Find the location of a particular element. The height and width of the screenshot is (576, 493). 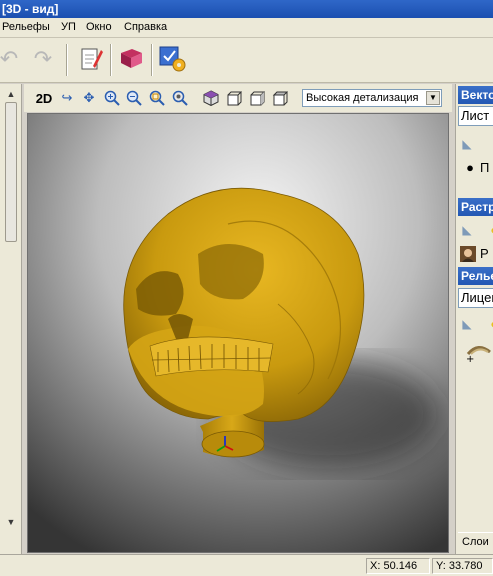

view-side-icon is located at coordinates (257, 98).